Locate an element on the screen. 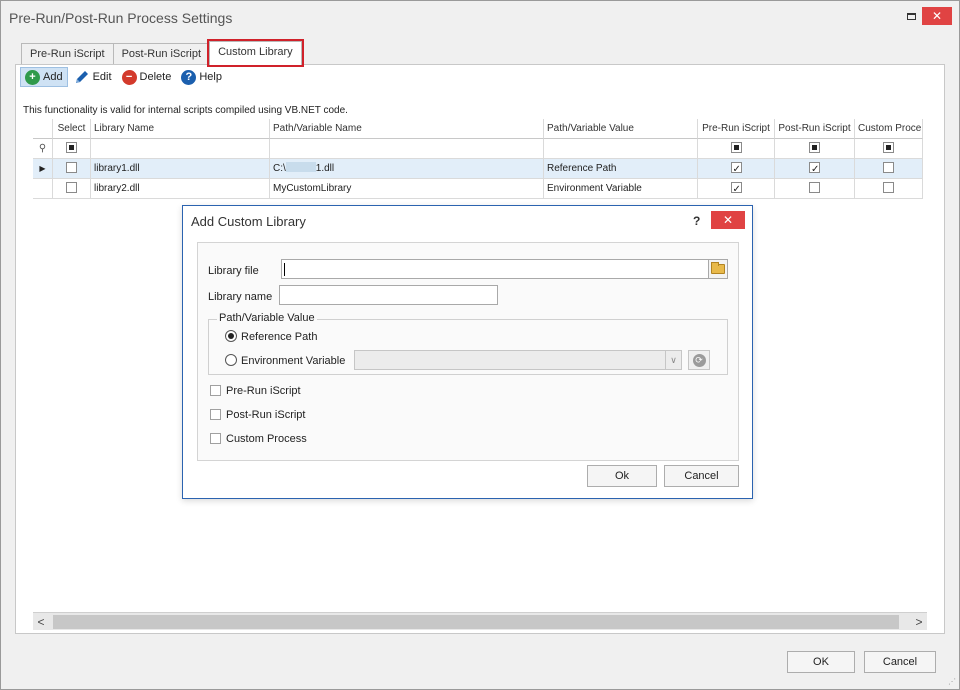 The height and width of the screenshot is (690, 960). path-value-cell: Reference Path is located at coordinates (621, 169).